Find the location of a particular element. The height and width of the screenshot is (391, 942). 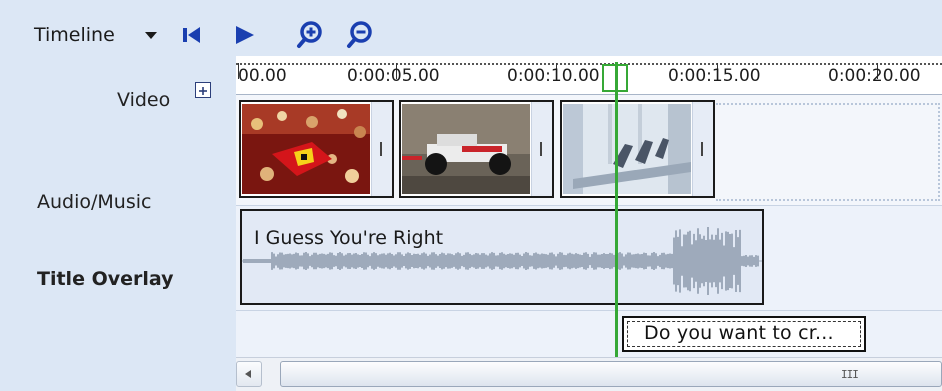

plus-glyph is located at coordinates (203, 91).